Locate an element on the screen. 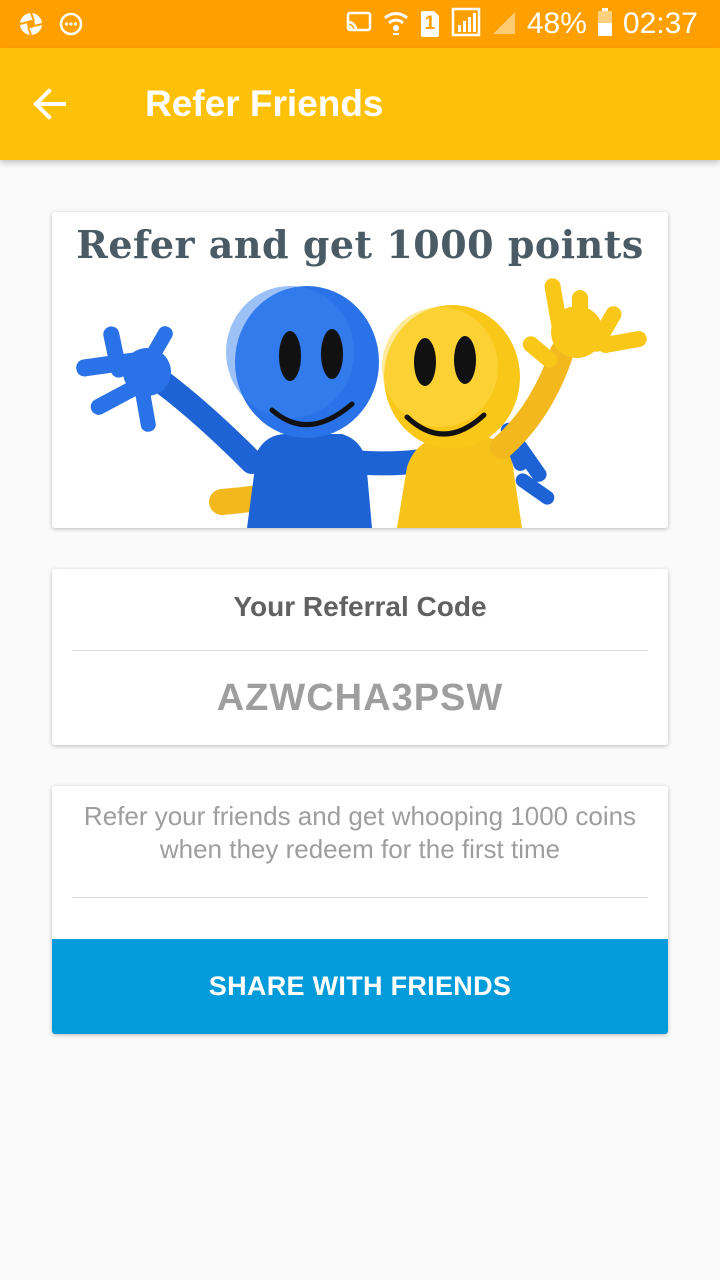  referral-code-label: Your Referral Code is located at coordinates (360, 606).